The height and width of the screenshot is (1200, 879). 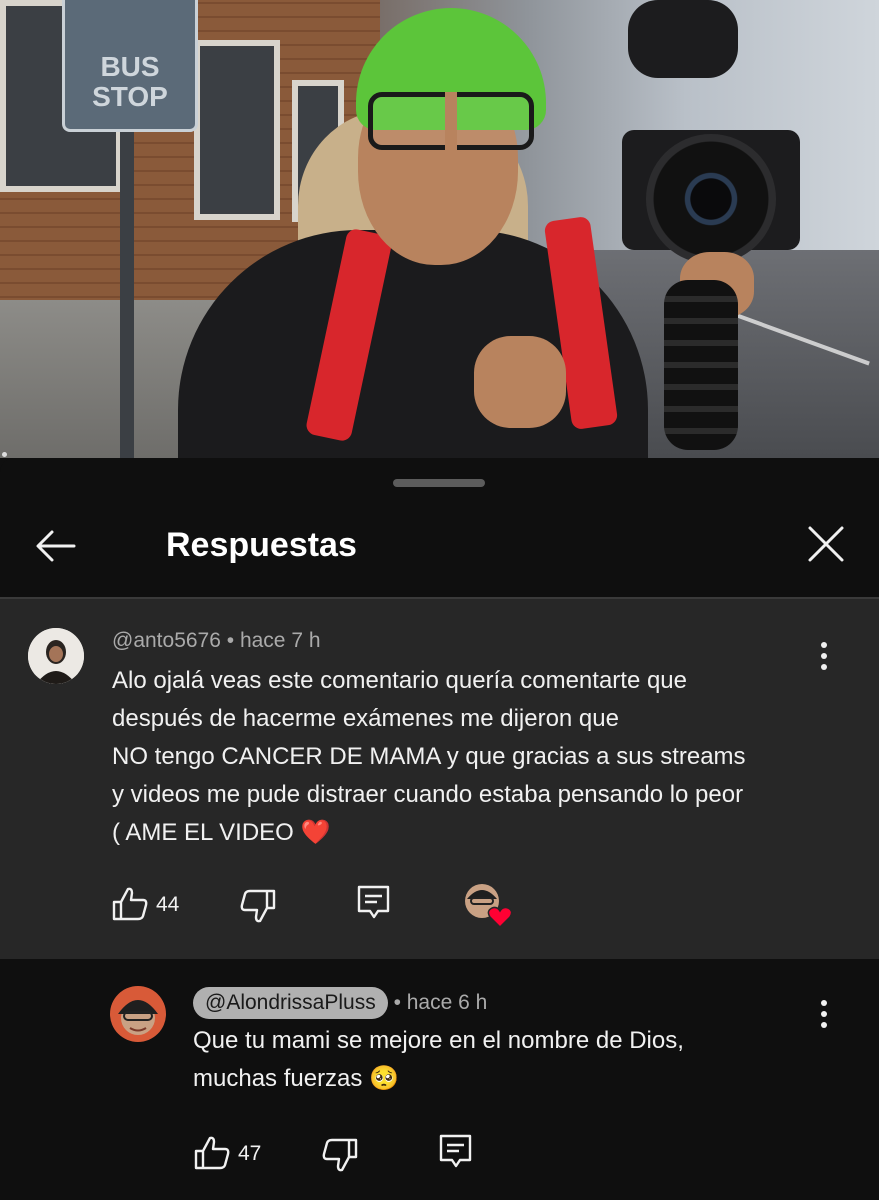 What do you see at coordinates (447, 1002) in the screenshot?
I see `reply-time: hace 6 h` at bounding box center [447, 1002].